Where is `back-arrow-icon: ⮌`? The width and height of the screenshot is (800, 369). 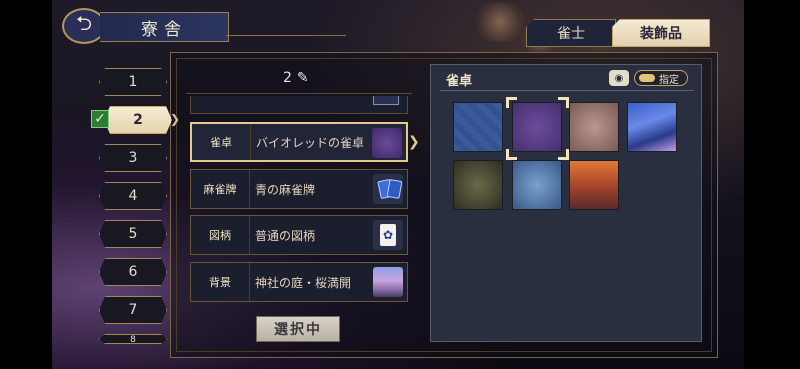
back-arrow-icon: ⮌ is located at coordinates (84, 23).